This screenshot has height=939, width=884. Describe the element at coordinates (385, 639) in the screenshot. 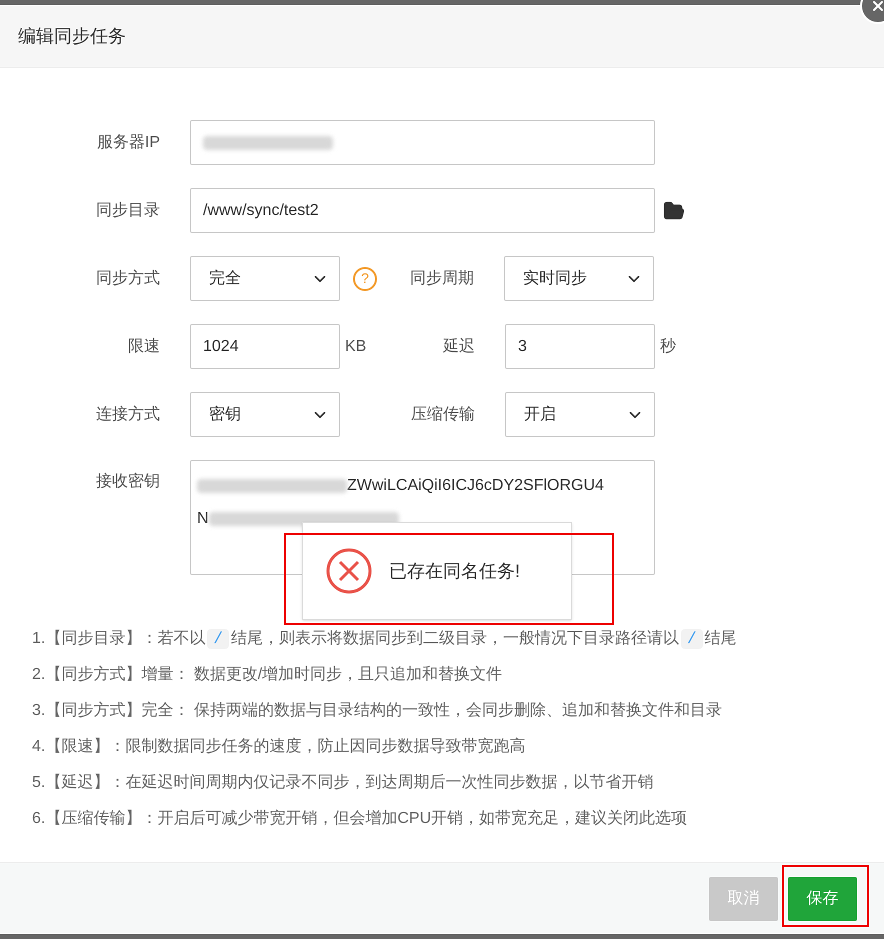

I see `note-text: 1.【同步目录】：若不以 / 结尾，则表示将数据同步到二级目录，一般情况下目录路径请以 / 结尾` at that location.